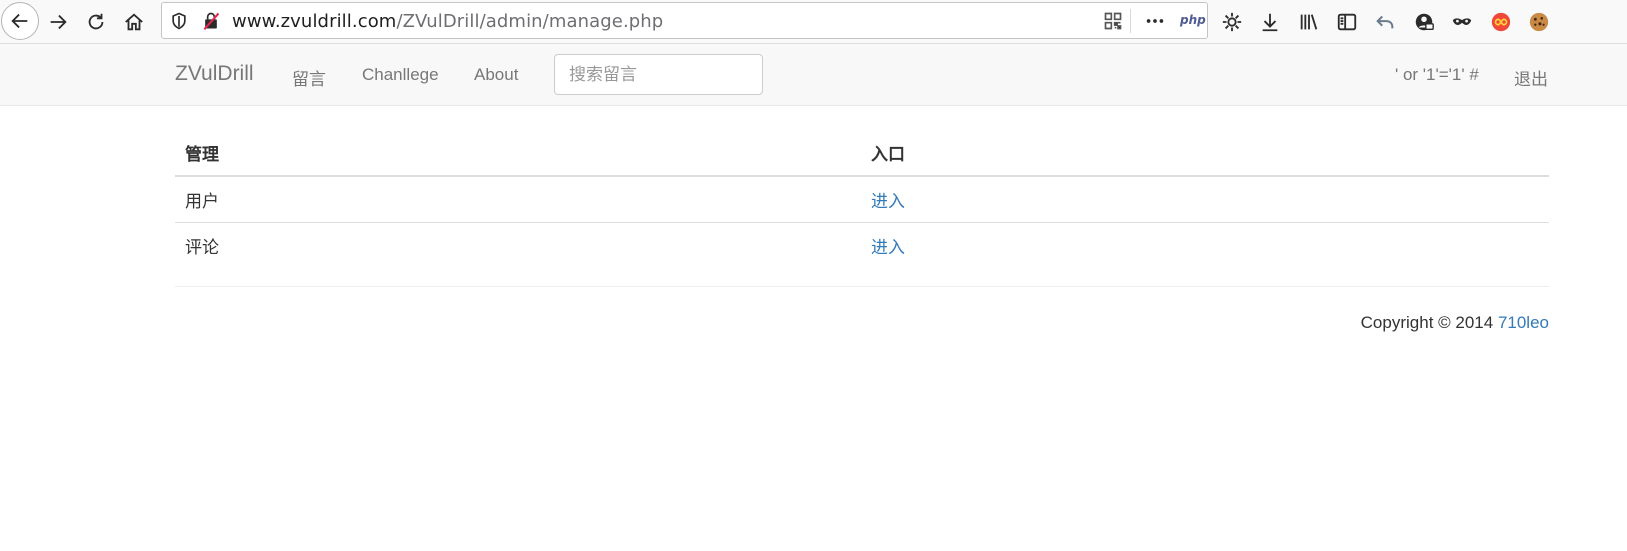 The height and width of the screenshot is (551, 1627). I want to click on footer: Copyright © 2014 710leo, so click(1455, 323).